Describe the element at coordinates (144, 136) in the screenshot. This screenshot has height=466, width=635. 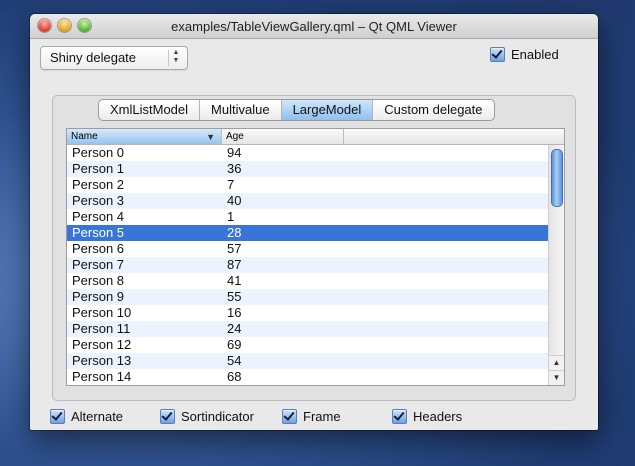
I see `column-header-name: Name ▼` at that location.